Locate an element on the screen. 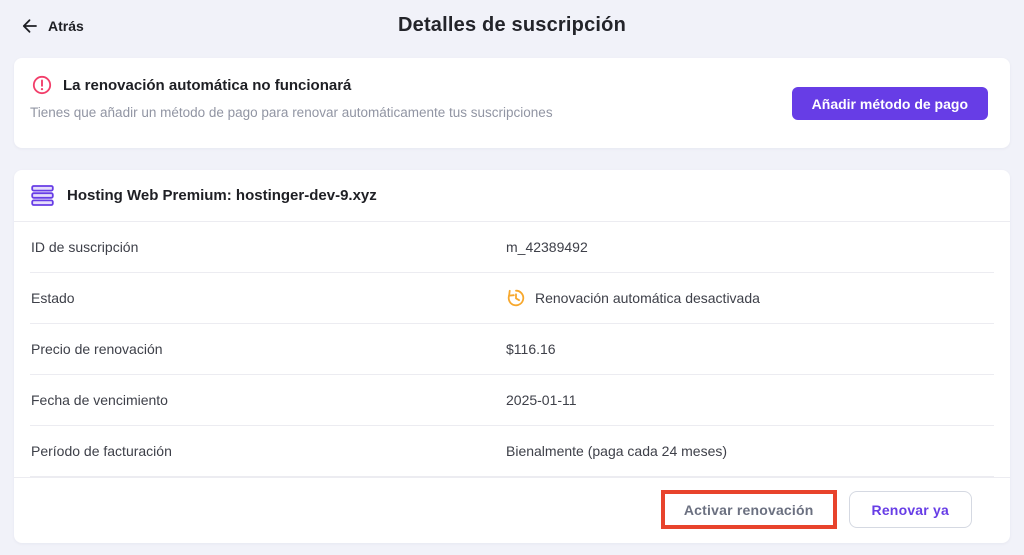 The width and height of the screenshot is (1024, 555). history-clock-icon is located at coordinates (516, 298).